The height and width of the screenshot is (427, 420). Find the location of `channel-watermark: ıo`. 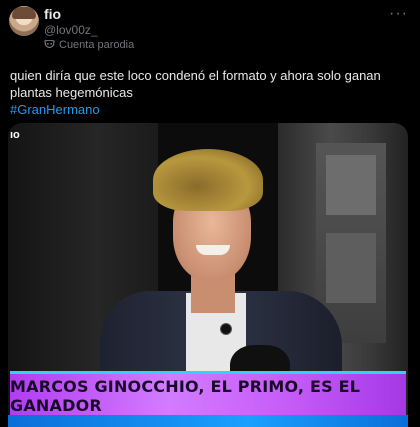

channel-watermark: ıo is located at coordinates (15, 135).